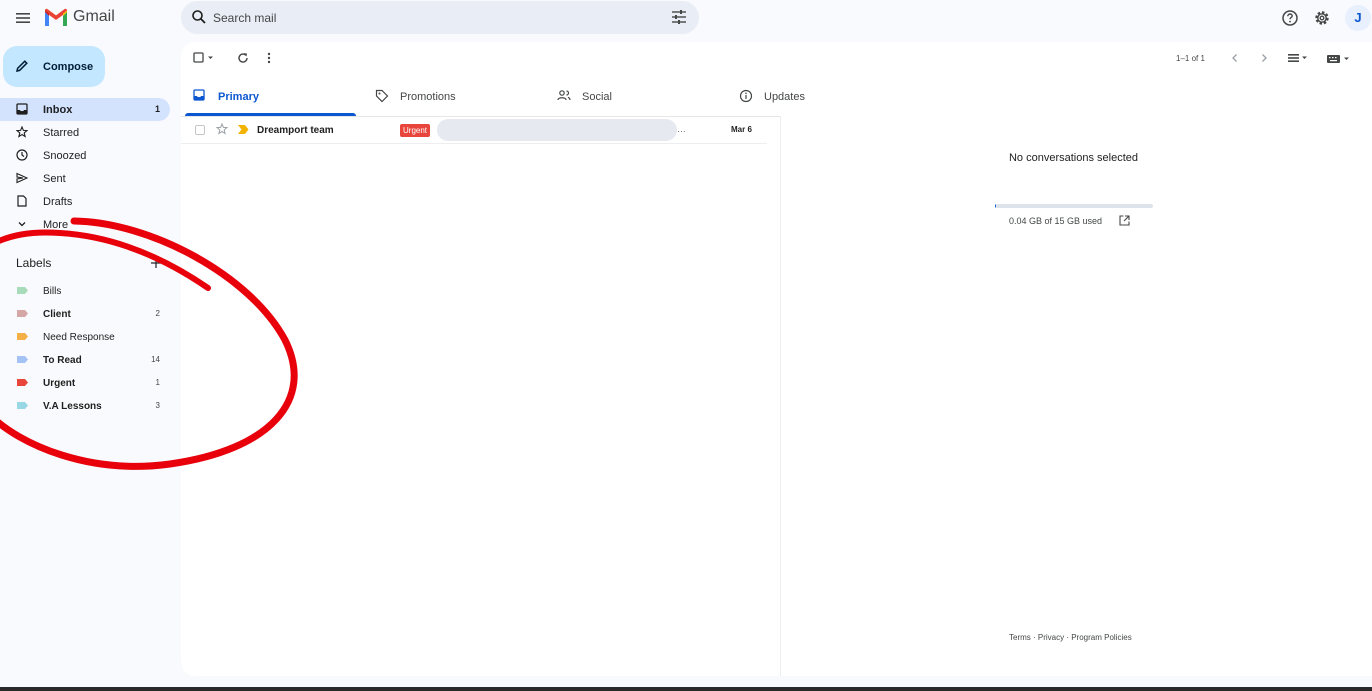 This screenshot has height=691, width=1372. Describe the element at coordinates (58, 202) in the screenshot. I see `sidebar-item-label: Drafts` at that location.